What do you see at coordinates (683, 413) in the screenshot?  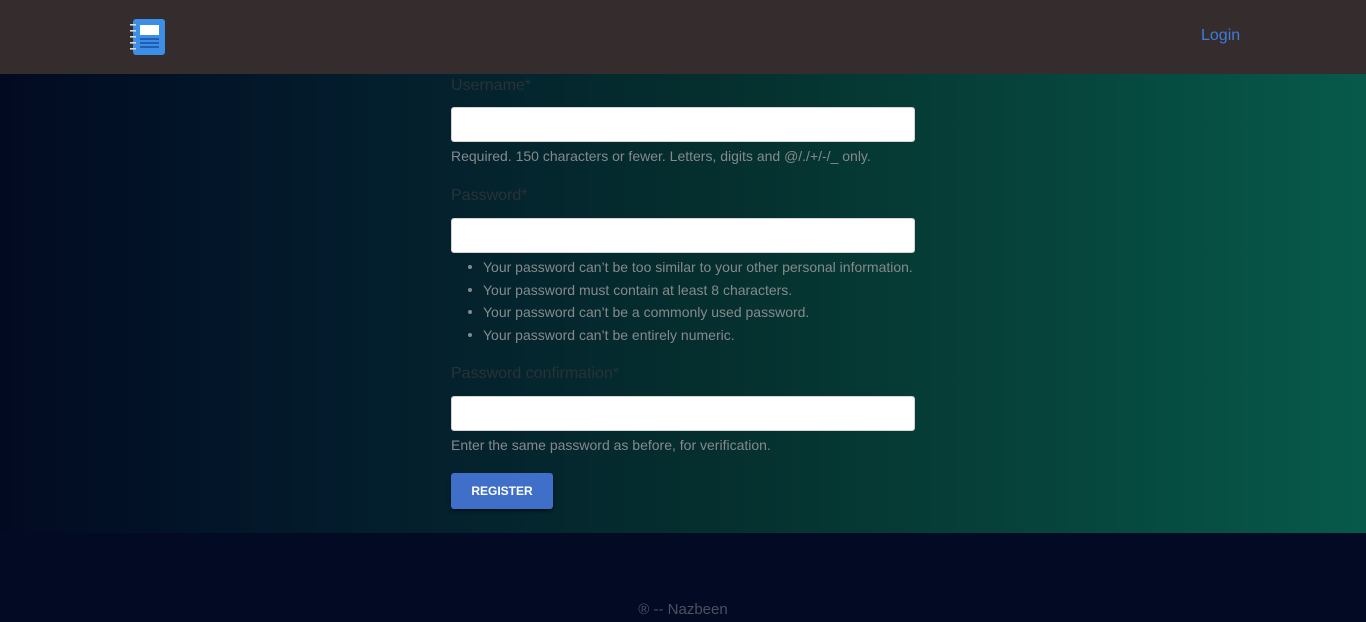 I see `password-confirmation-input` at bounding box center [683, 413].